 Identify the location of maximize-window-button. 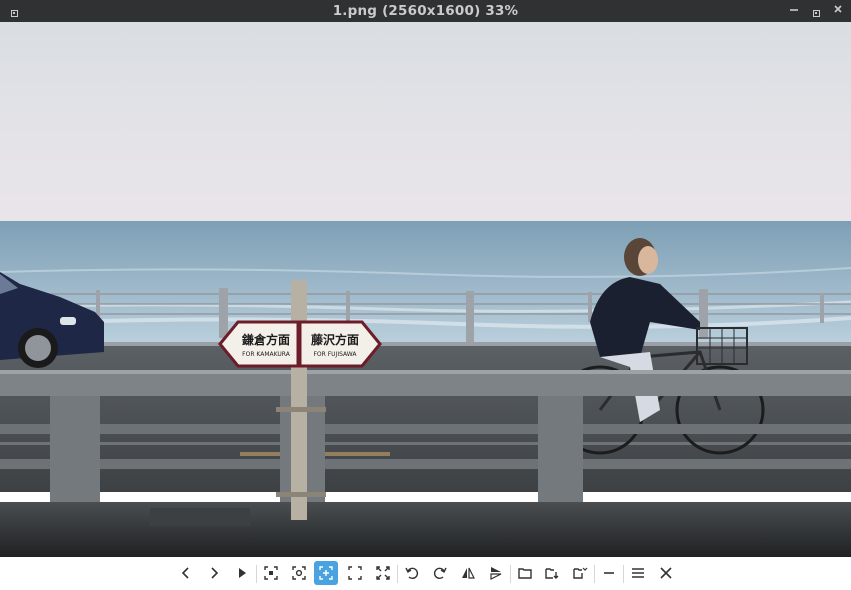
(816, 11).